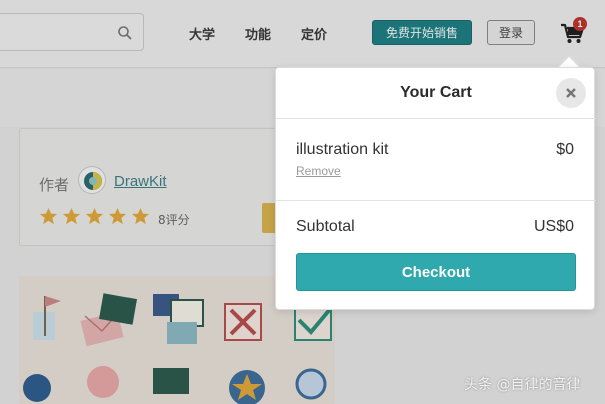  I want to click on watermark: 头条 @自律的音律, so click(522, 385).